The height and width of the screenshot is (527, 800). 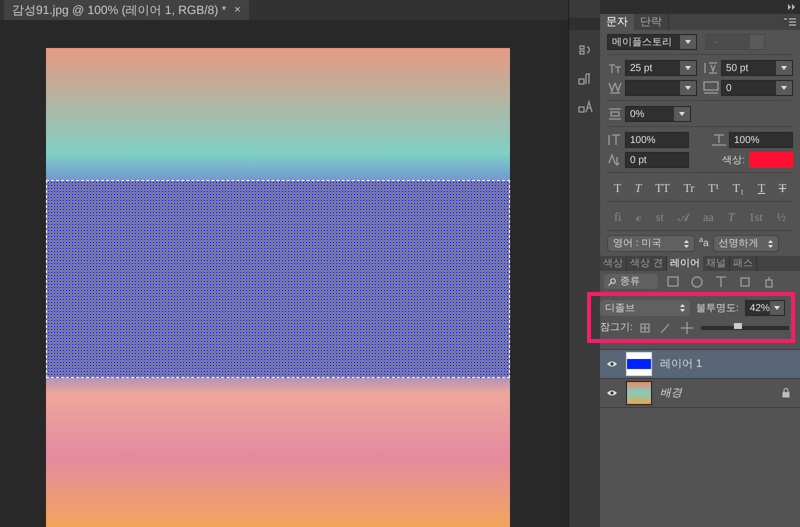 I want to click on tsume-field: 0%, so click(x=658, y=114).